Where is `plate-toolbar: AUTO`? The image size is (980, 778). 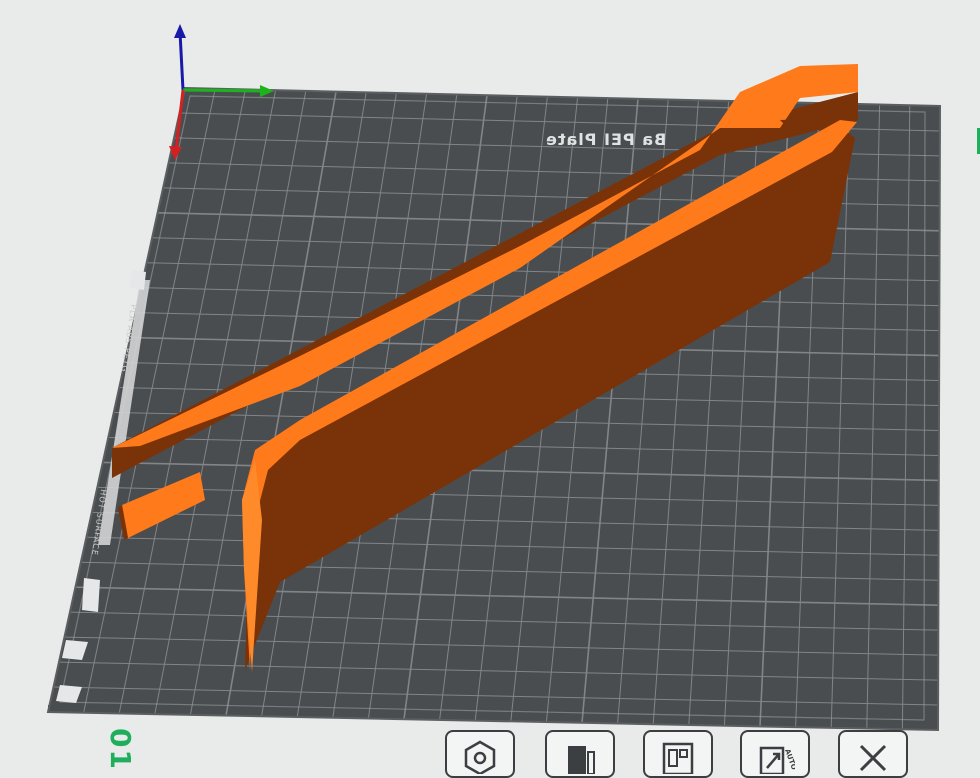 plate-toolbar: AUTO is located at coordinates (710, 752).